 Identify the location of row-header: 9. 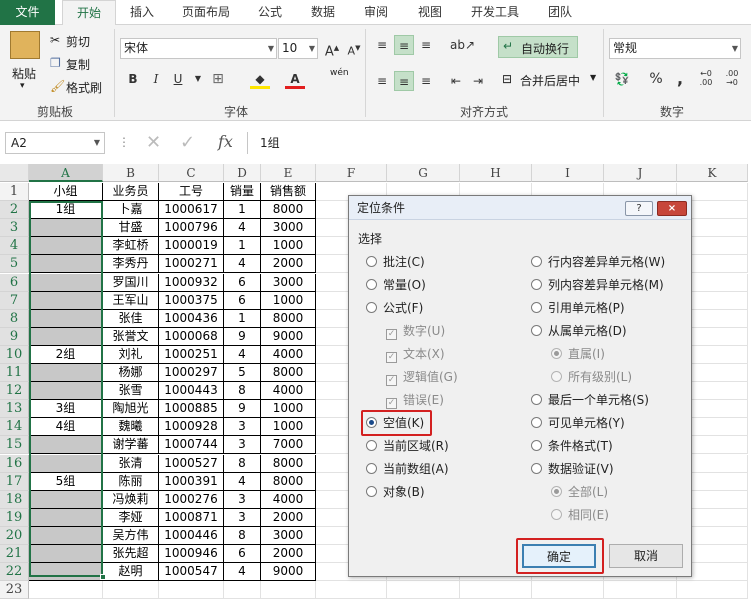
(14, 336).